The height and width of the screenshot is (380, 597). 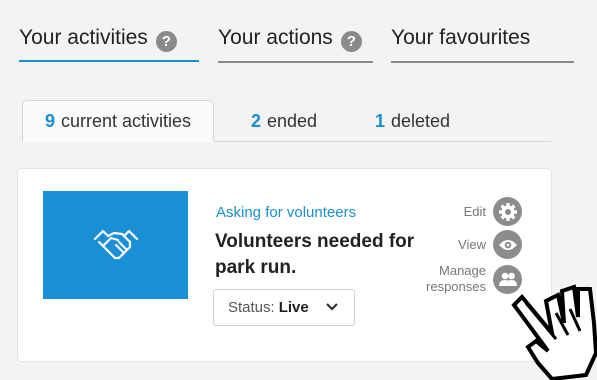 I want to click on subtab-count: 9, so click(x=49, y=120).